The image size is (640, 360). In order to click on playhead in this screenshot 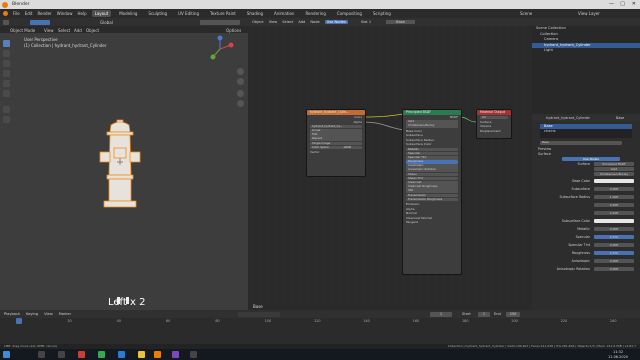, I will do `click(19, 321)`.